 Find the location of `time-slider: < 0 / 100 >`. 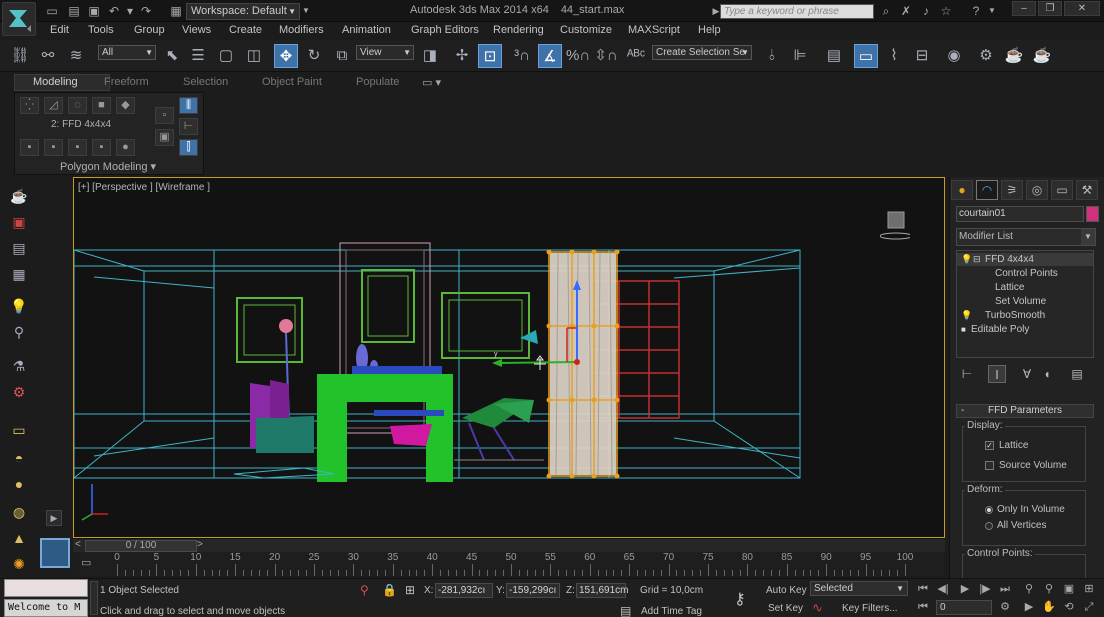

time-slider: < 0 / 100 > is located at coordinates (509, 545).